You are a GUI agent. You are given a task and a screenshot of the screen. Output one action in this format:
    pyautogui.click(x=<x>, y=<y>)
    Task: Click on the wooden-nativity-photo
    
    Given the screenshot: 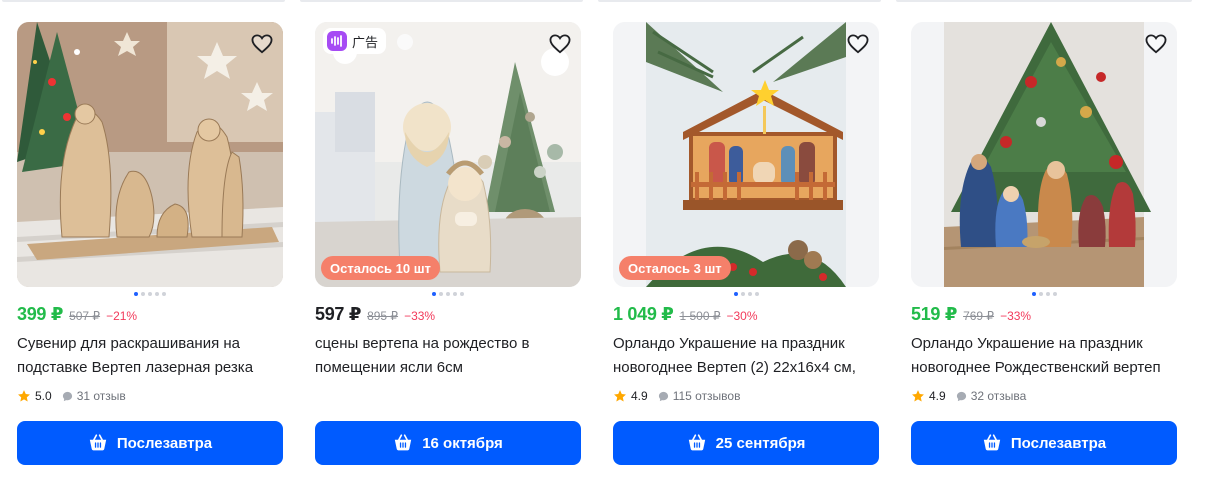 What is the action you would take?
    pyautogui.click(x=150, y=154)
    